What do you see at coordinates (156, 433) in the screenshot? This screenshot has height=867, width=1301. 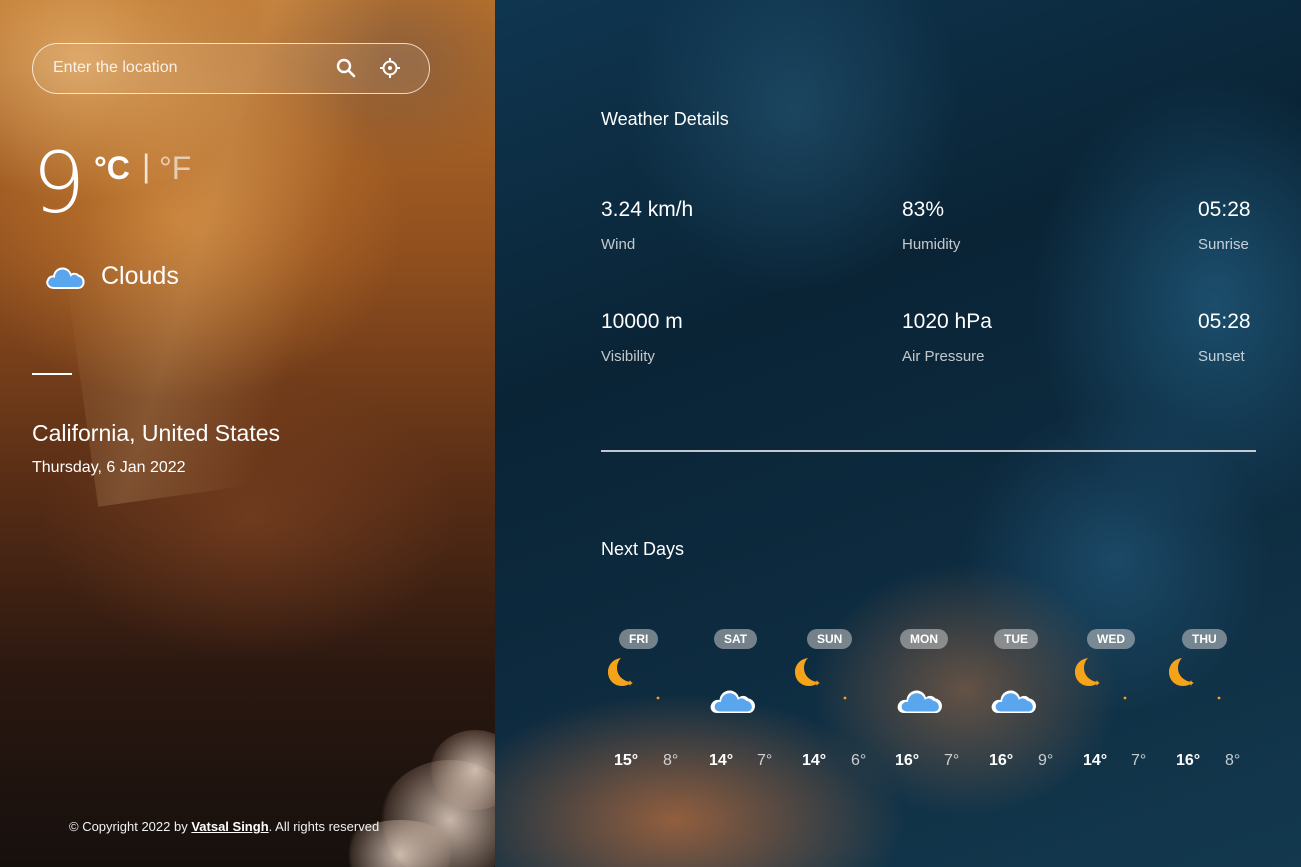 I see `location-name: California, United States` at bounding box center [156, 433].